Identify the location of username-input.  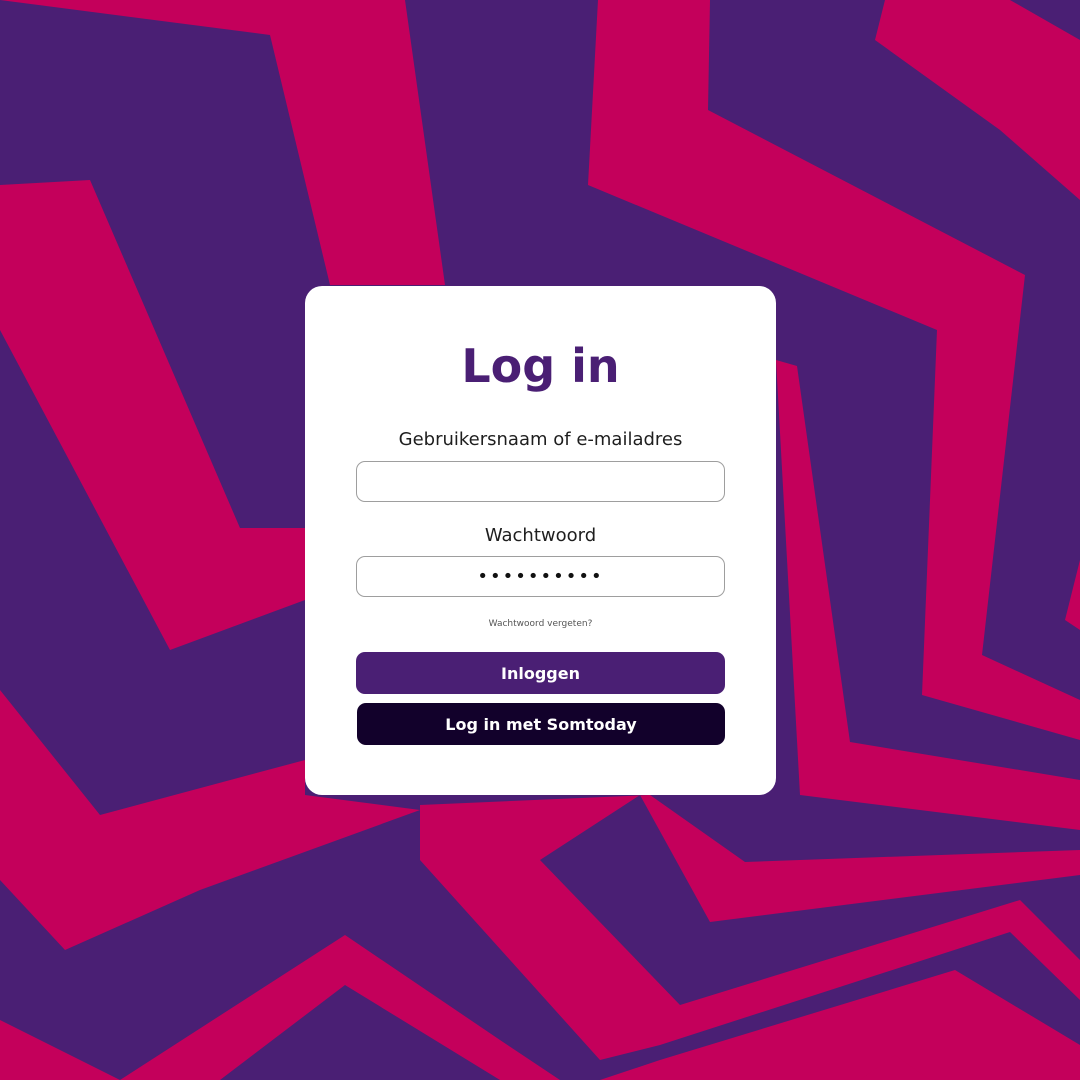
(540, 481).